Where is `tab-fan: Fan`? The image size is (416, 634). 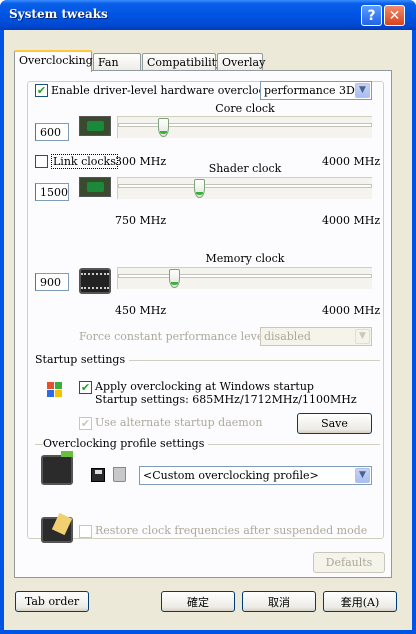
tab-fan: Fan is located at coordinates (117, 62).